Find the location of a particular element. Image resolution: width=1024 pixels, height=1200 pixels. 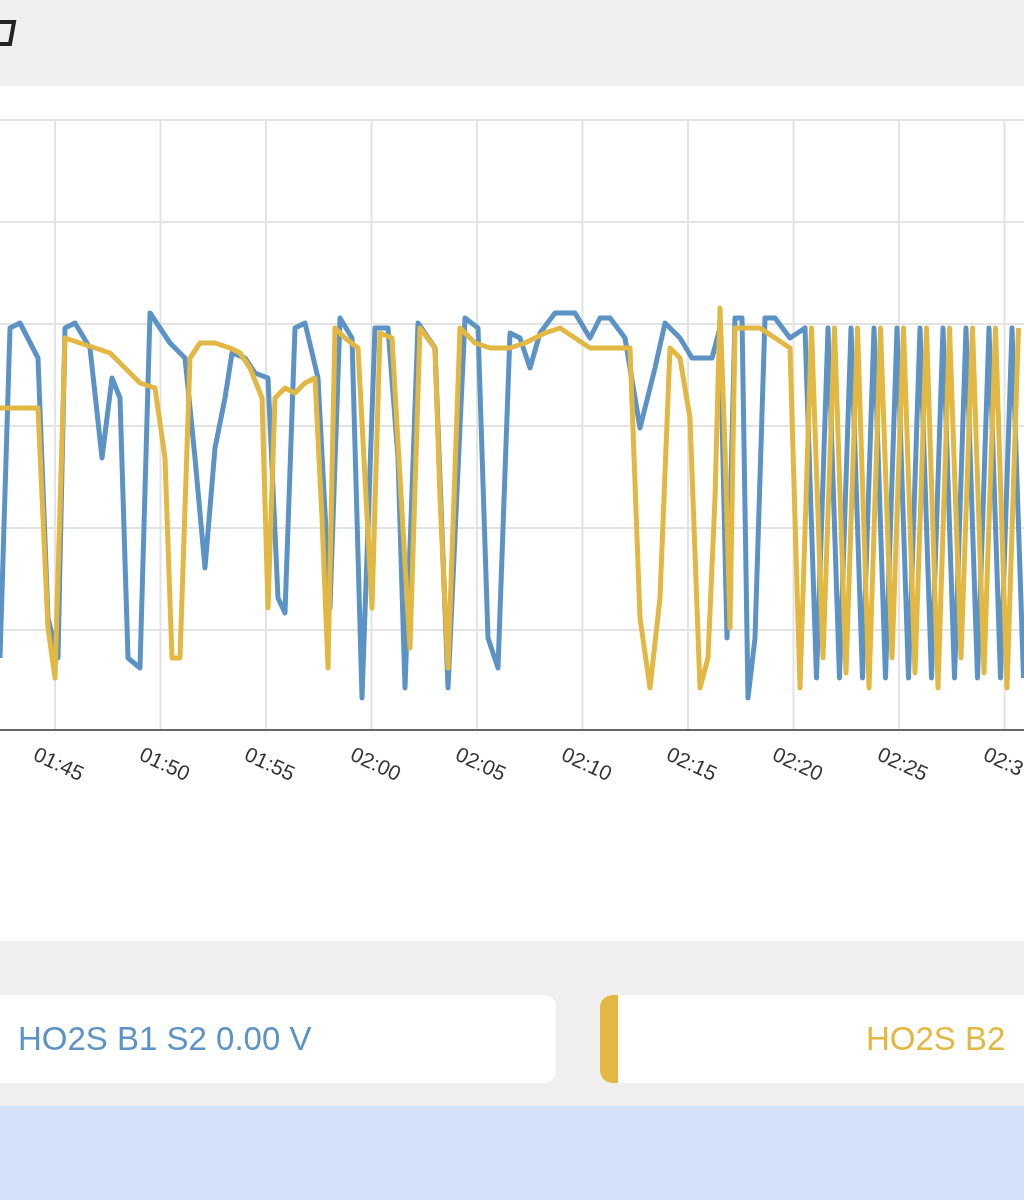

x-axis-label: 02:20 is located at coordinates (797, 764).